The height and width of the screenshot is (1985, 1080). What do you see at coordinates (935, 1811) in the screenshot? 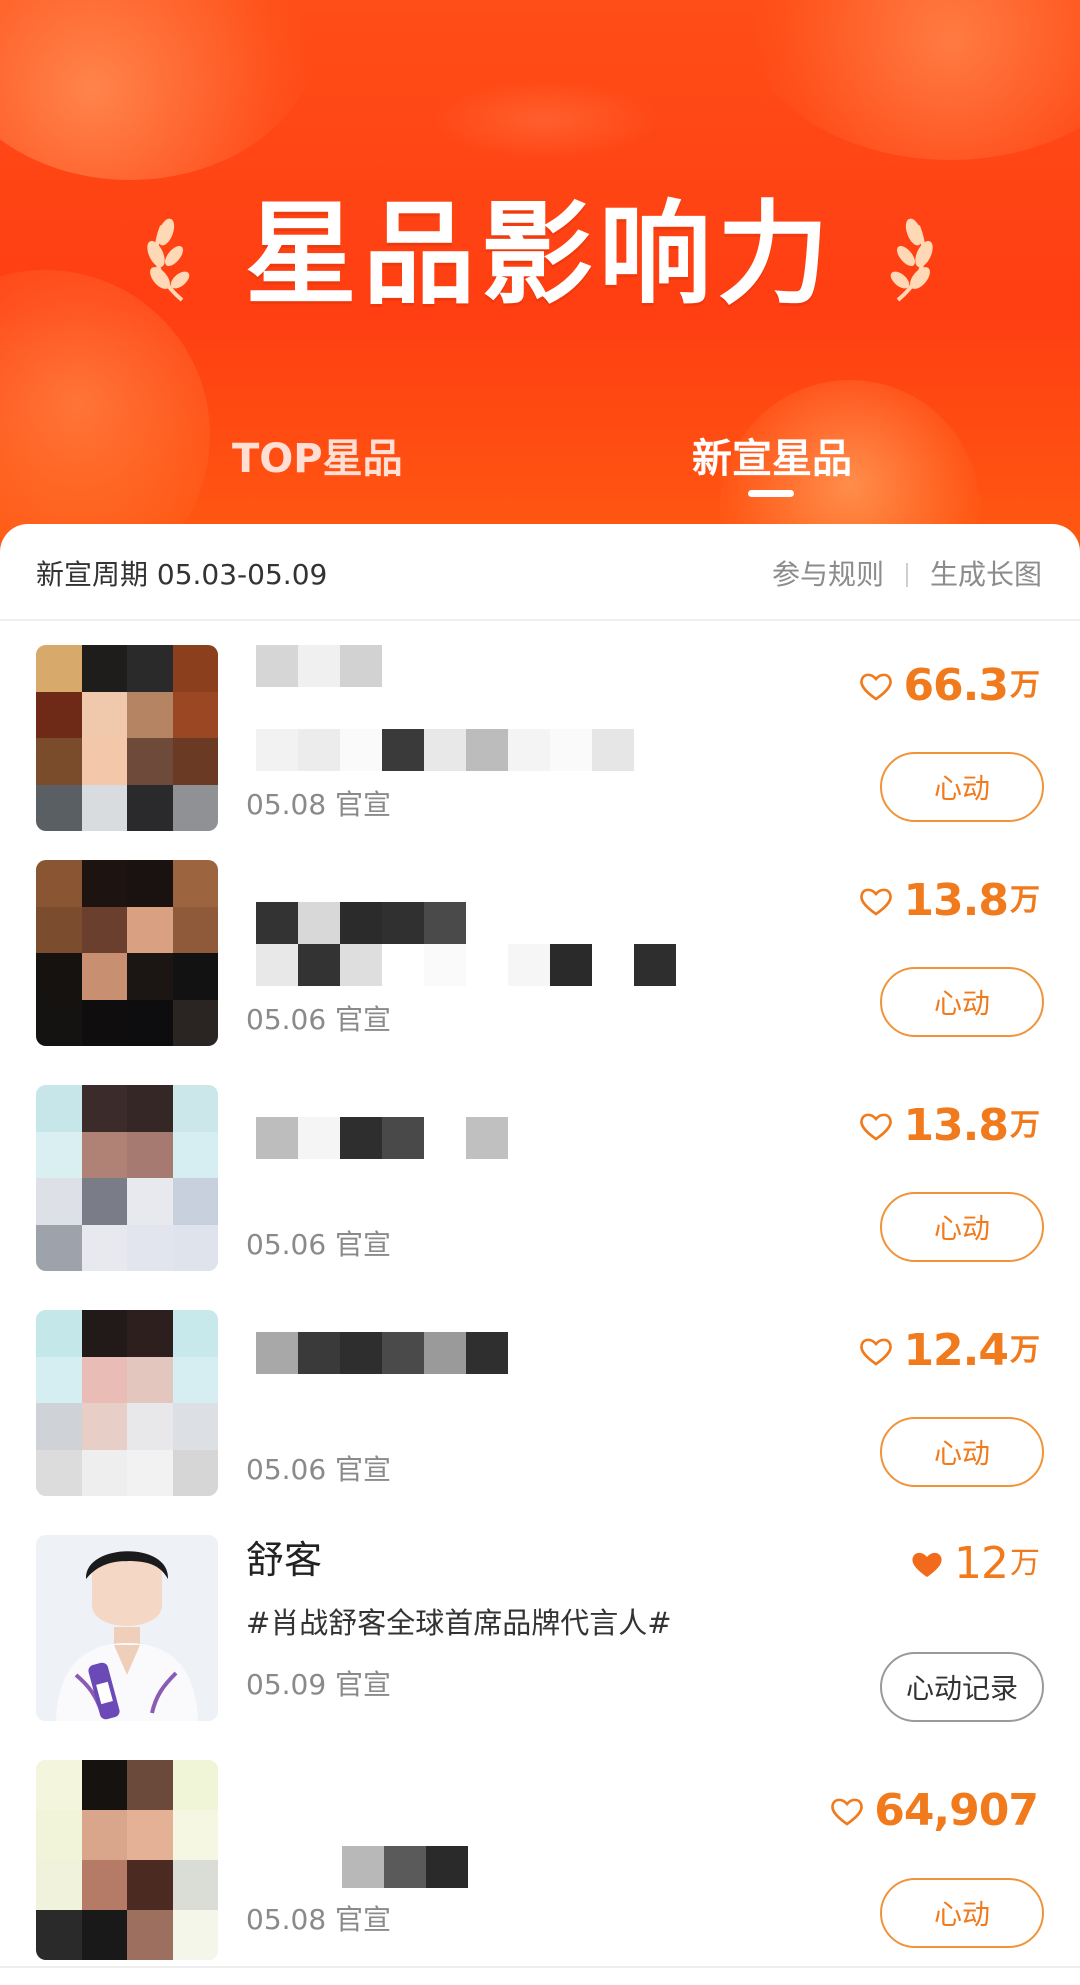
I see `like-count: 64,907` at bounding box center [935, 1811].